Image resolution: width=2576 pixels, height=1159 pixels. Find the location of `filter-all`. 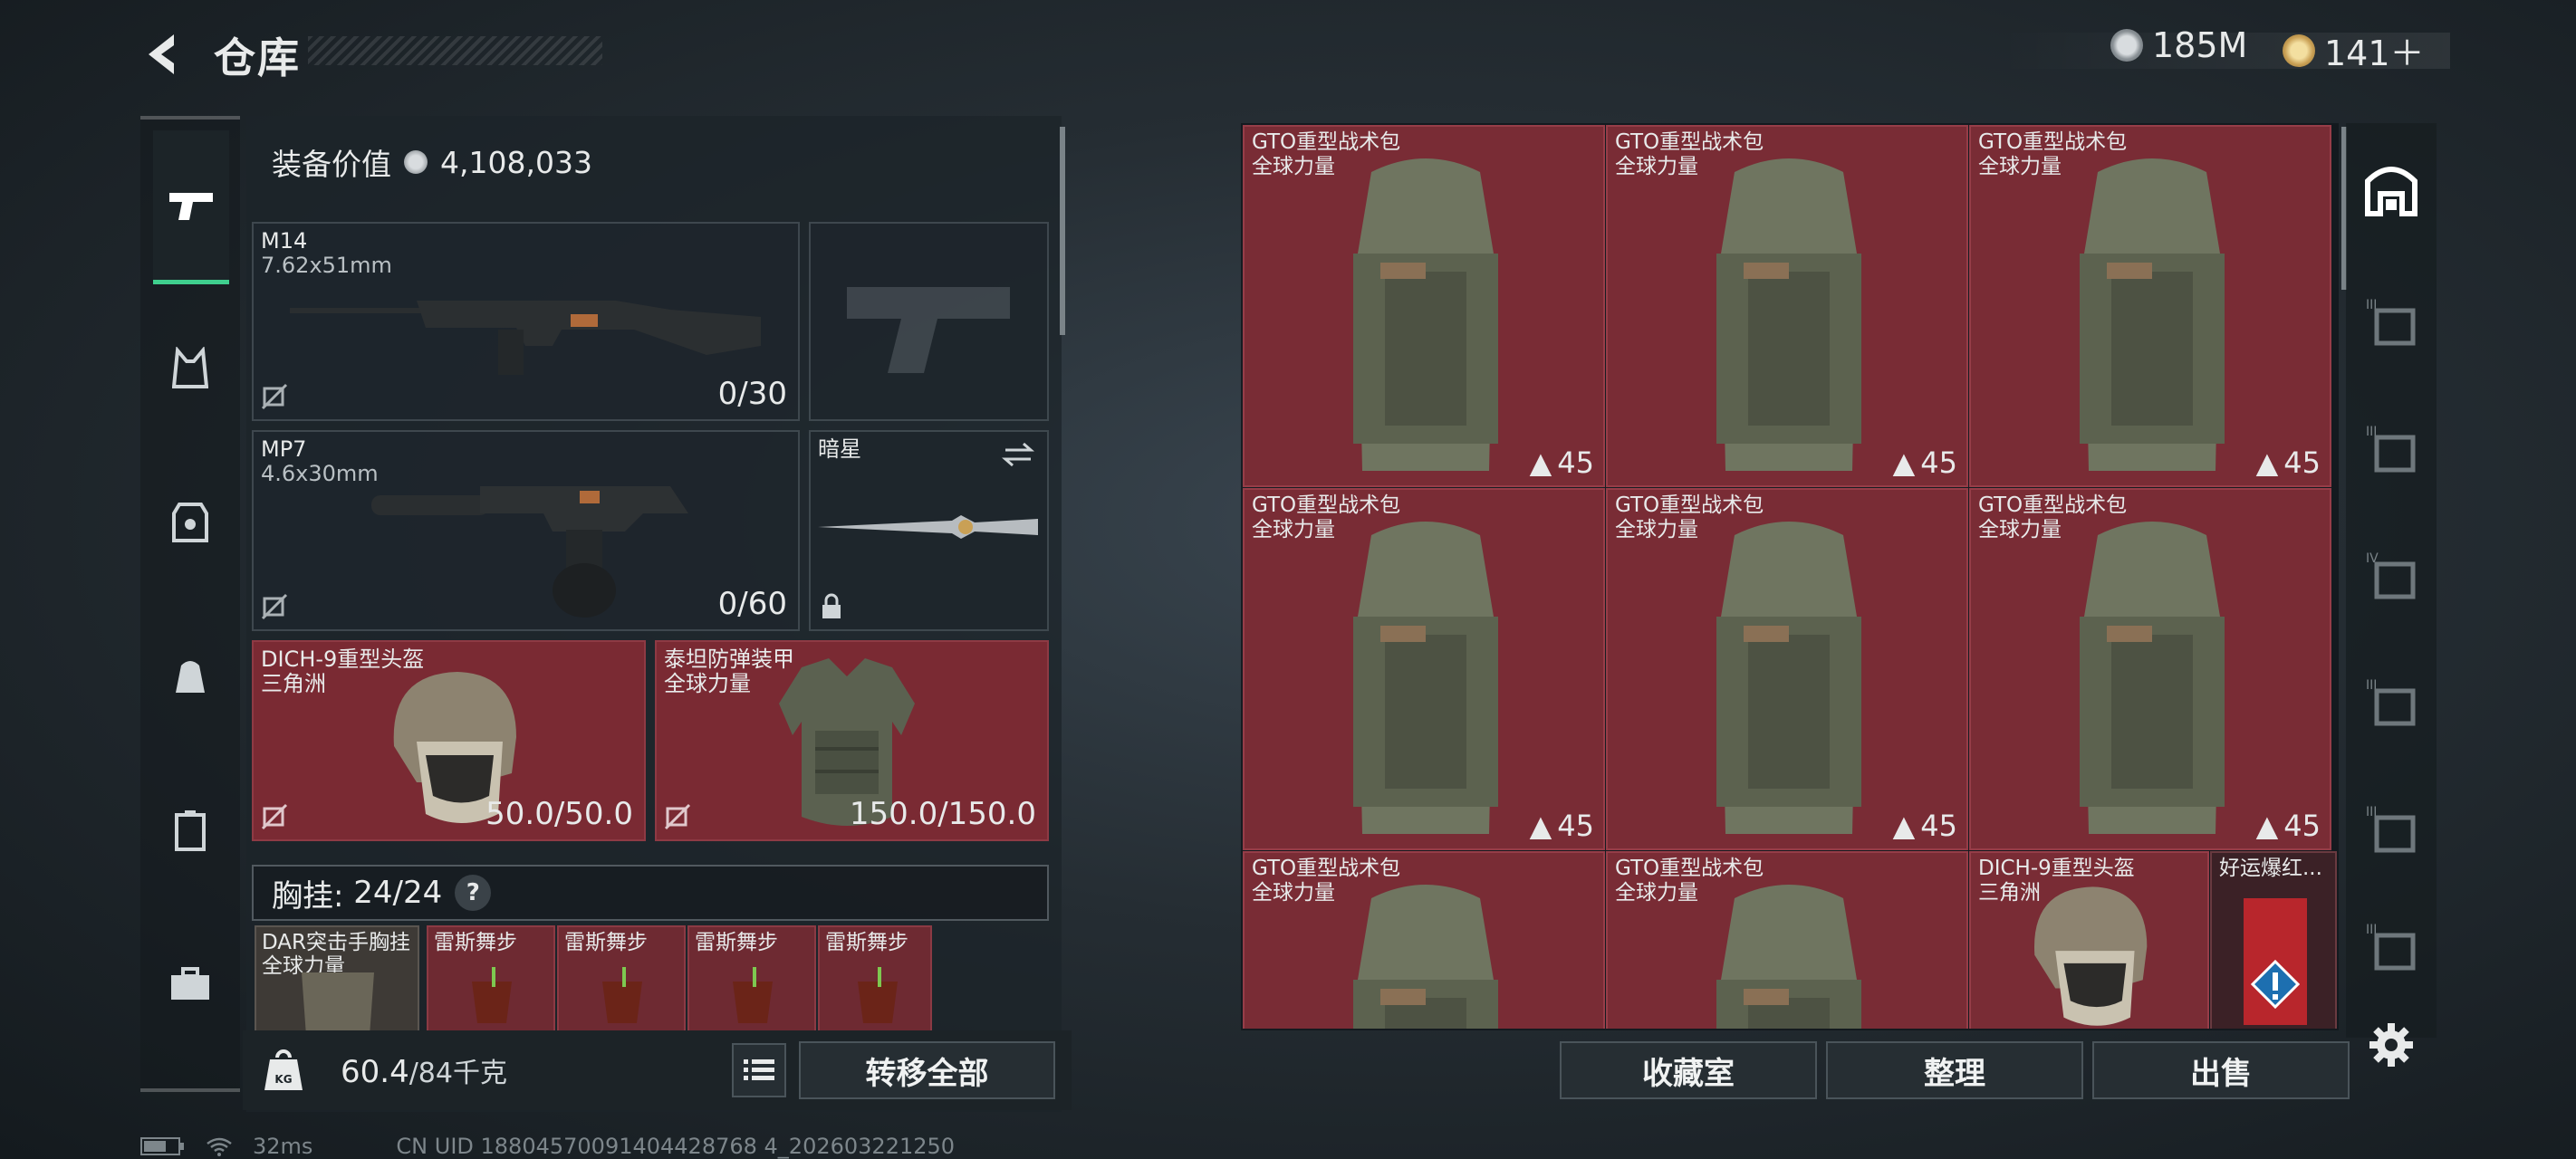

filter-all is located at coordinates (2391, 190).